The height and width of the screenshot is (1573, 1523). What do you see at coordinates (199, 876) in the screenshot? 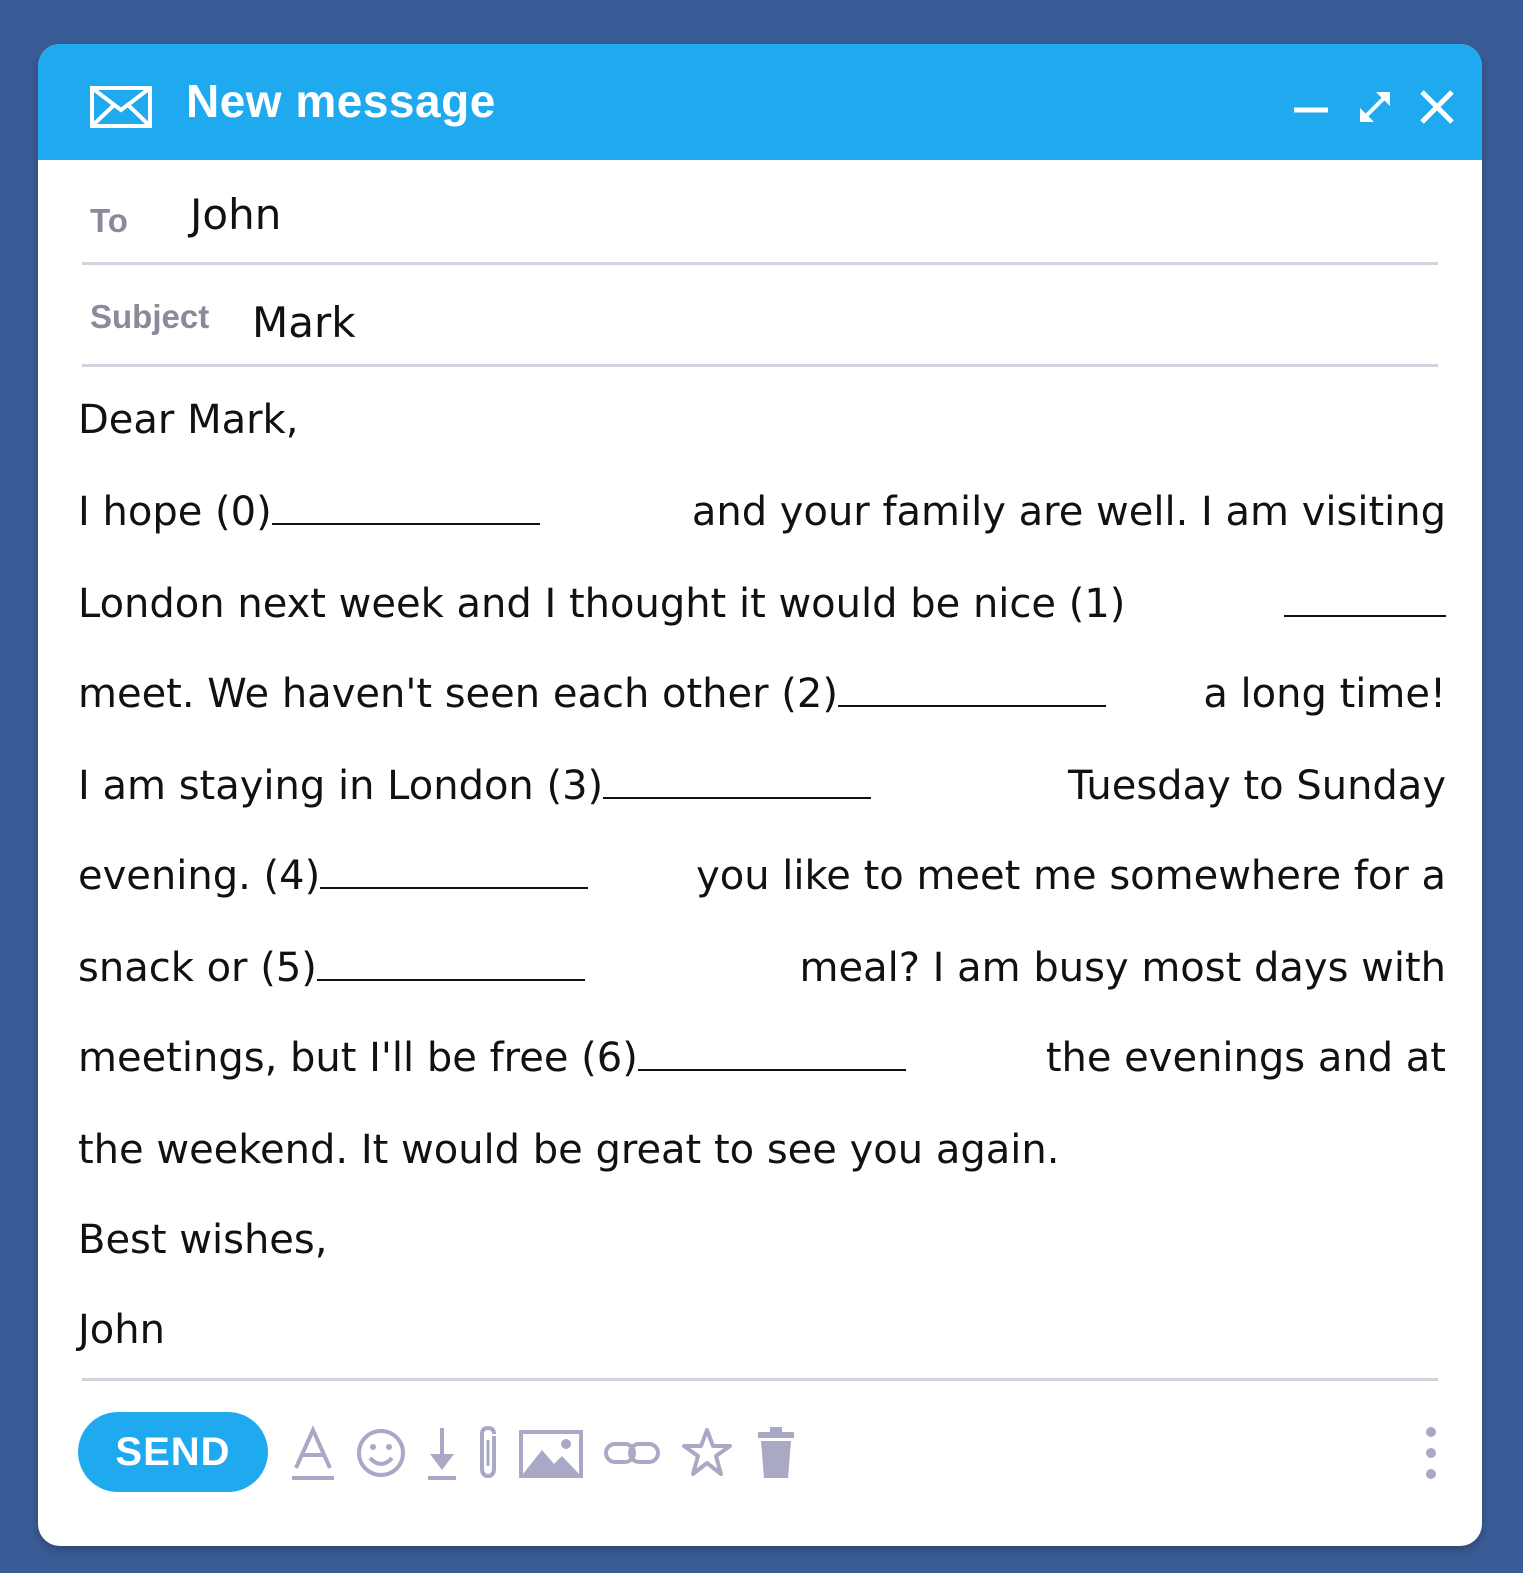
I see `line-text: evening. (4)` at bounding box center [199, 876].